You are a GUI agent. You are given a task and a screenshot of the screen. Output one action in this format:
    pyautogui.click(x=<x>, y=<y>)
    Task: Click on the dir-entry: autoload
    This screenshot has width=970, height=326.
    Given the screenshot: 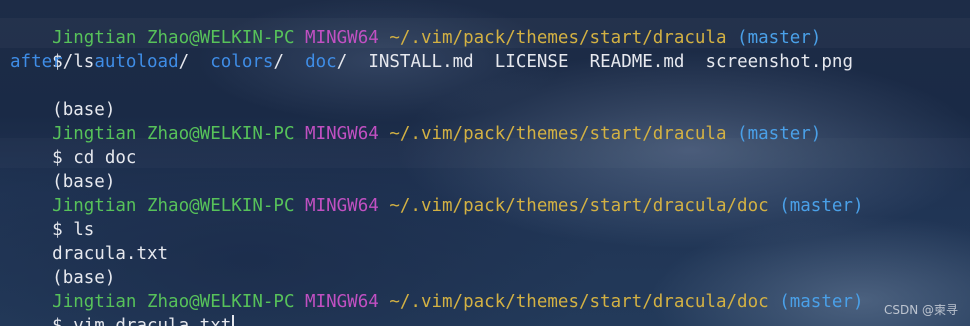 What is the action you would take?
    pyautogui.click(x=136, y=62)
    